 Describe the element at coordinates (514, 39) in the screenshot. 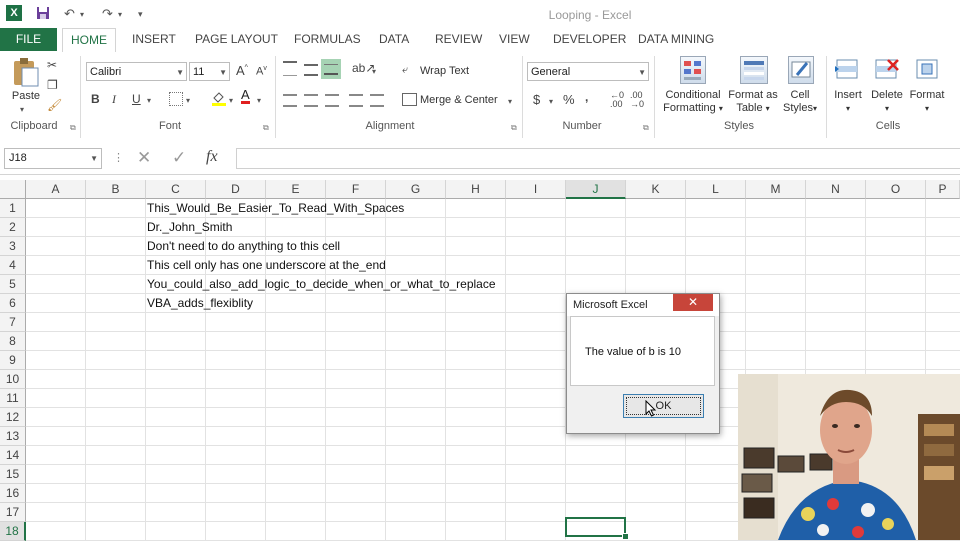

I see `tab-view: VIEW` at that location.